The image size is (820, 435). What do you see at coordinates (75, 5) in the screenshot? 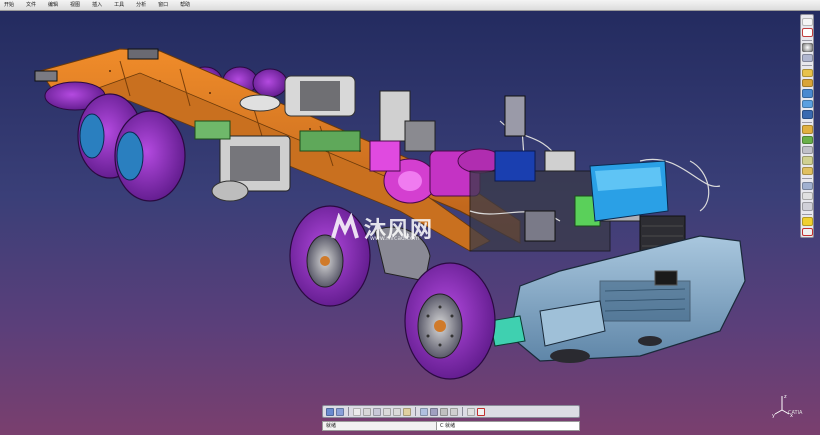
I see `menu-view: 视图` at bounding box center [75, 5].